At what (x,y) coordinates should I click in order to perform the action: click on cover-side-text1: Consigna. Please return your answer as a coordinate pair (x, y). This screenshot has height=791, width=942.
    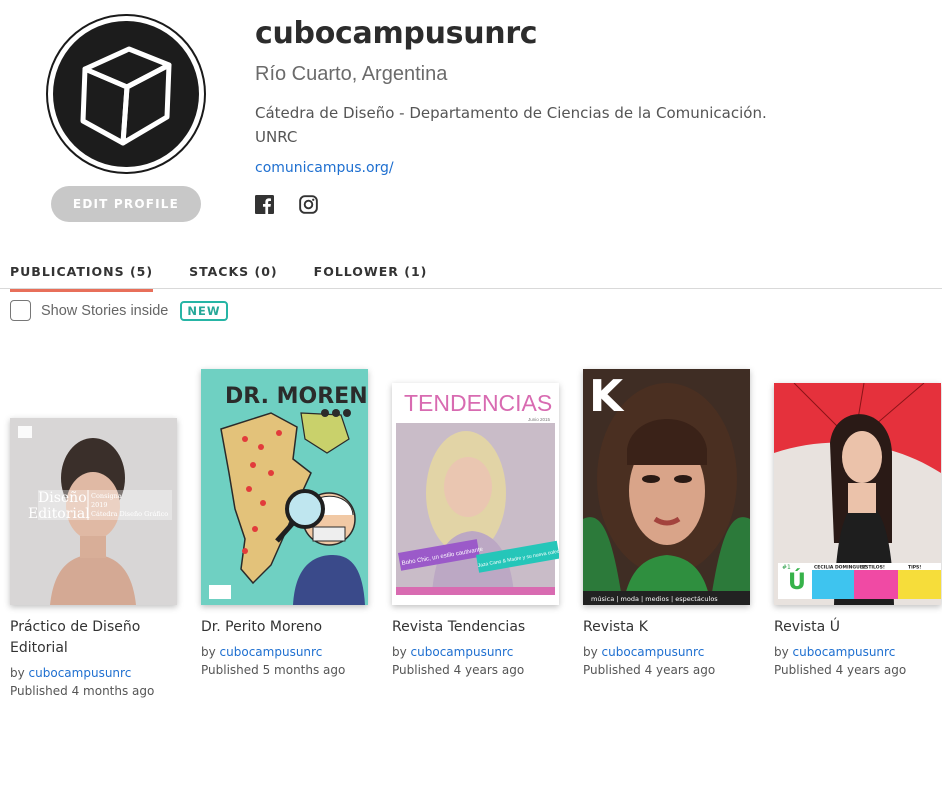
    Looking at the image, I should click on (106, 496).